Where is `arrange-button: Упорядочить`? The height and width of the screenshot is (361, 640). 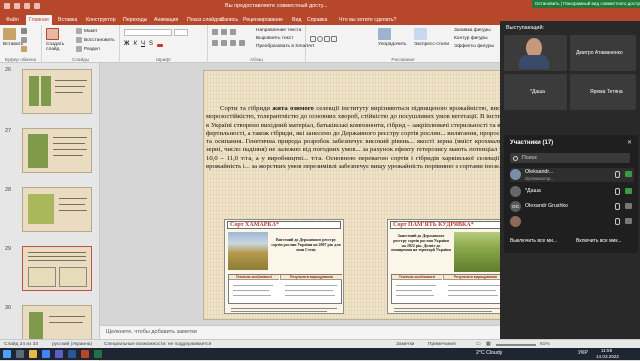 arrange-button: Упорядочить is located at coordinates (392, 37).